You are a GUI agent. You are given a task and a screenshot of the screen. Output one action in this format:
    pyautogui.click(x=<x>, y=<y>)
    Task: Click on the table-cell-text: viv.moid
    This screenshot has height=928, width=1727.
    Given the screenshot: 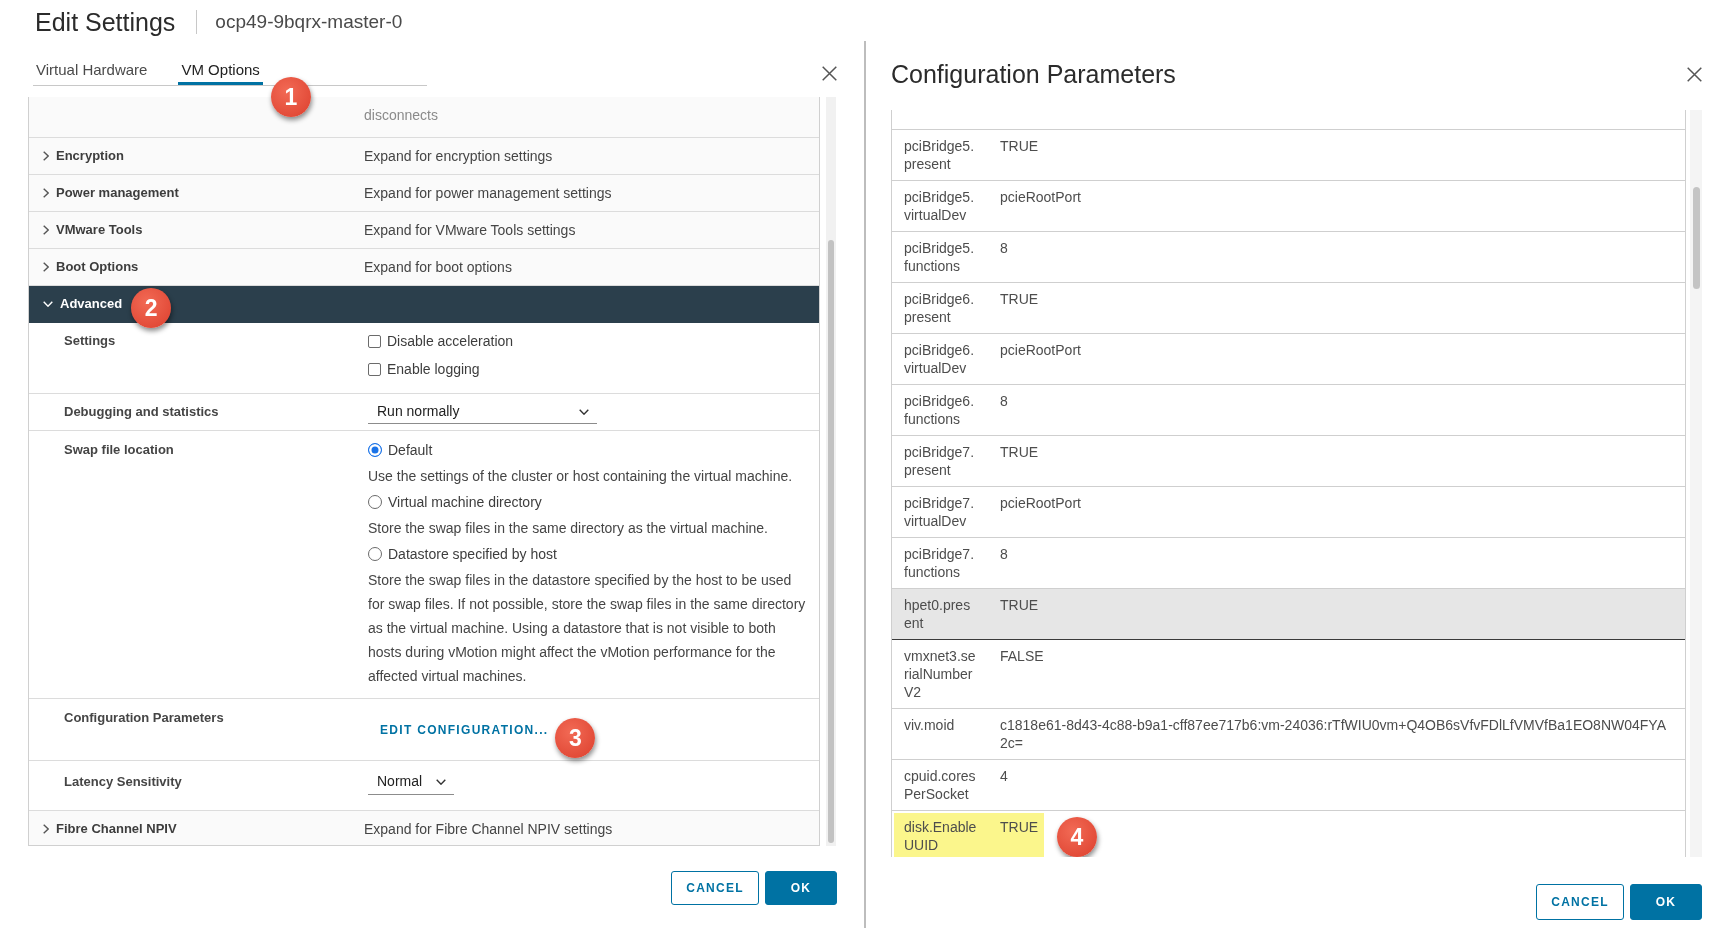 What is the action you would take?
    pyautogui.click(x=929, y=725)
    